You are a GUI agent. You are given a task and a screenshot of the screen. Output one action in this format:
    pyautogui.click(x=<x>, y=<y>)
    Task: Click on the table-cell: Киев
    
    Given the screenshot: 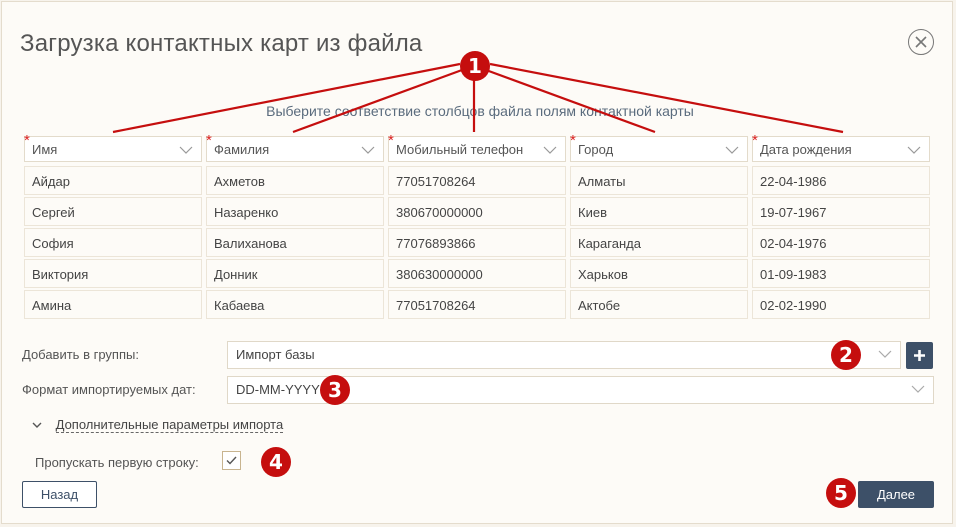 What is the action you would take?
    pyautogui.click(x=659, y=211)
    